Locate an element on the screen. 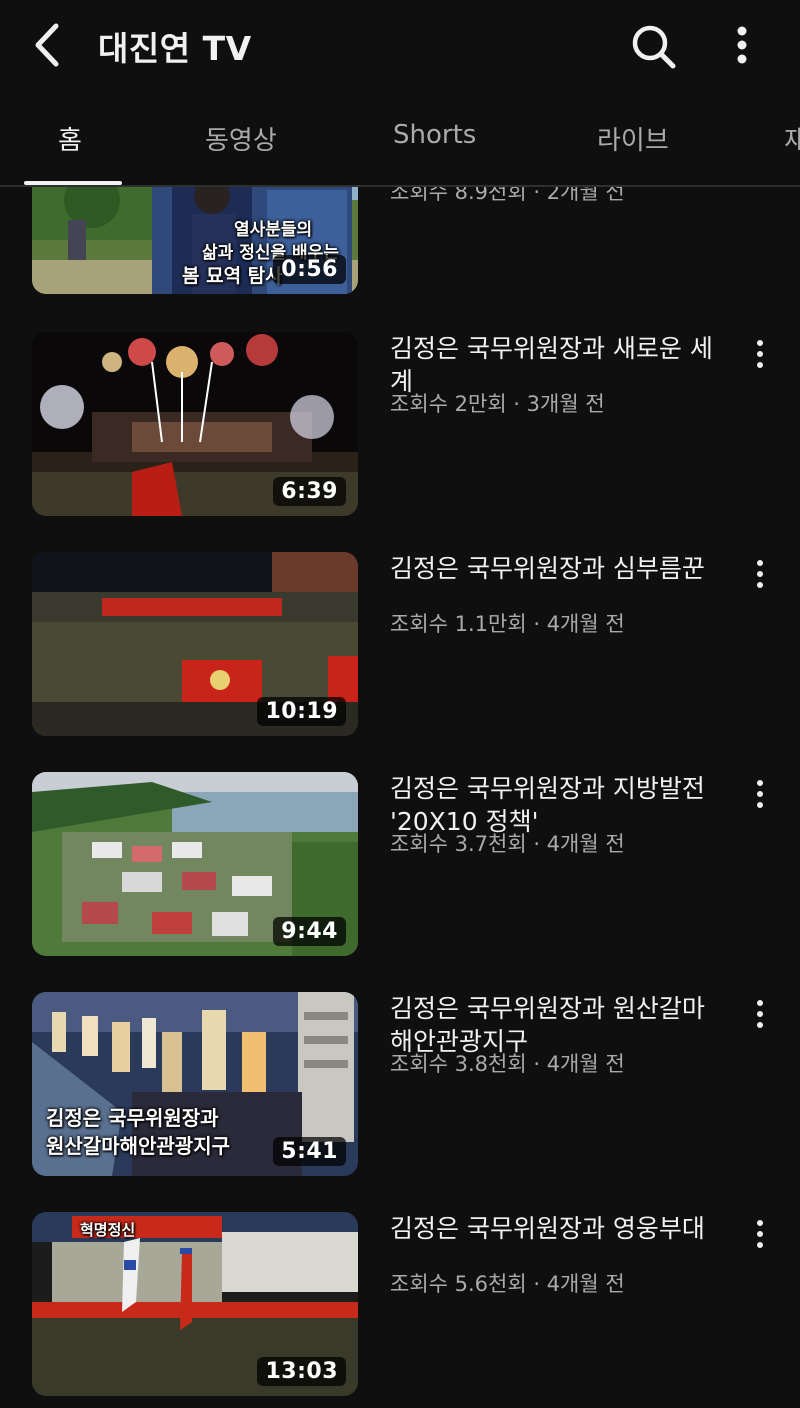 This screenshot has width=800, height=1408. search-button is located at coordinates (653, 47).